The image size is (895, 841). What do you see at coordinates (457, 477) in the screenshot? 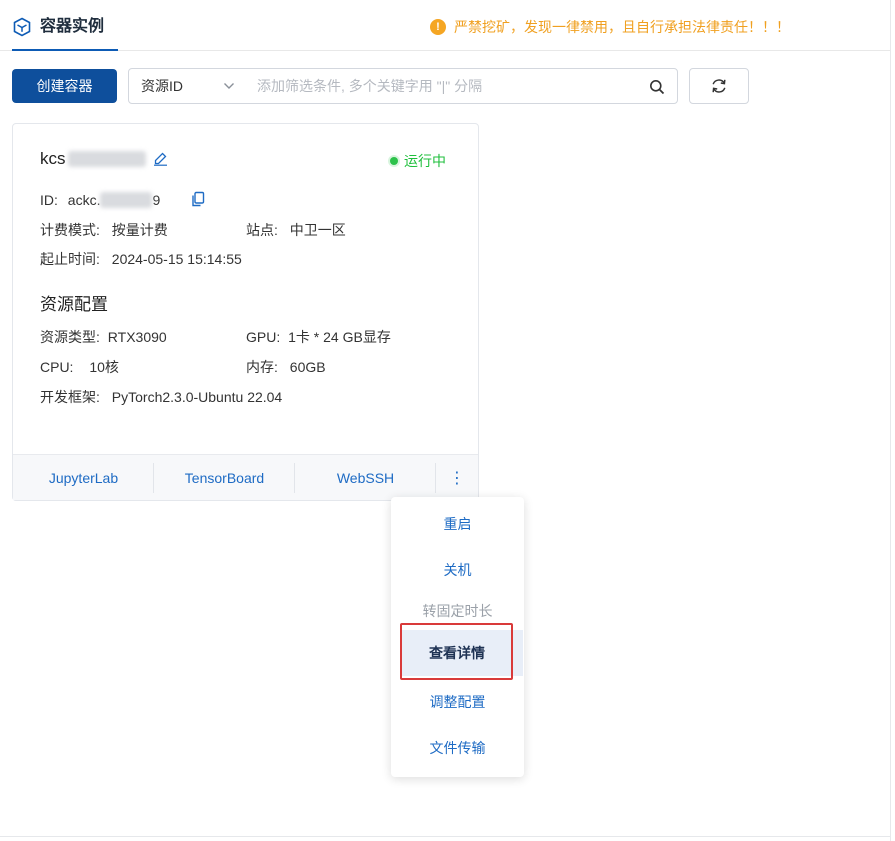
I see `more-actions-button: ⋮` at bounding box center [457, 477].